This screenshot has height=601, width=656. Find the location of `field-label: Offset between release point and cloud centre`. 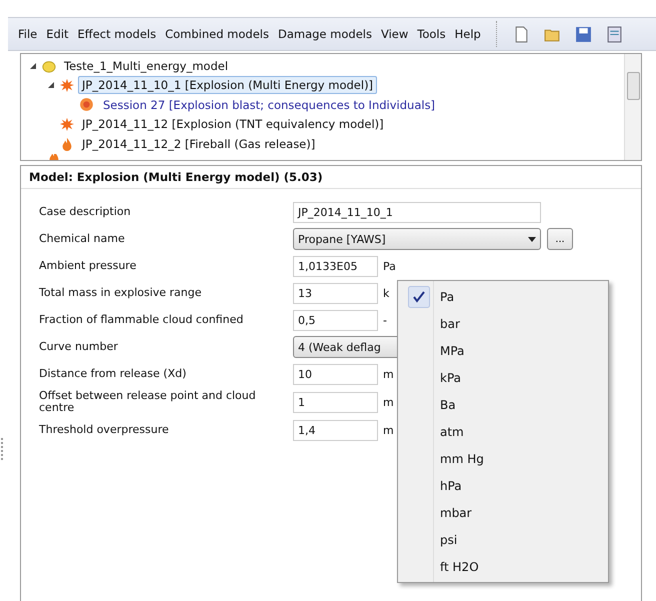

field-label: Offset between release point and cloud centre is located at coordinates (148, 402).